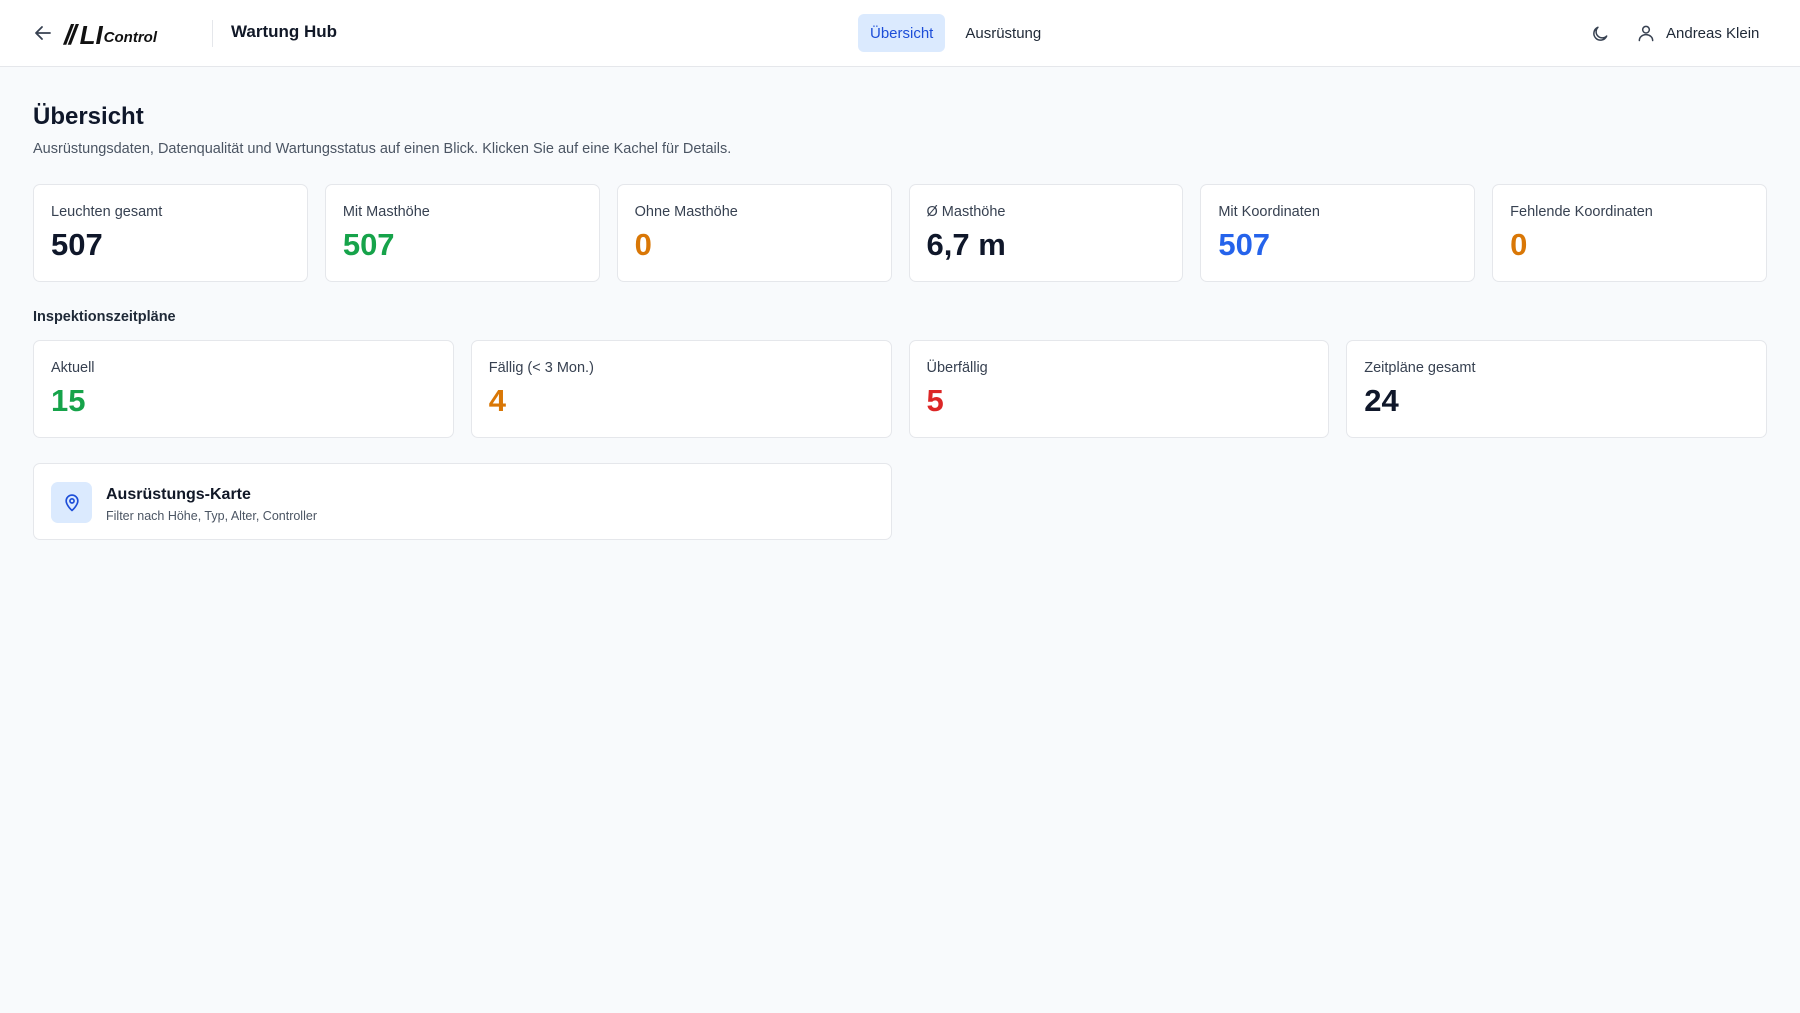 The width and height of the screenshot is (1800, 1013). What do you see at coordinates (1269, 212) in the screenshot?
I see `stat-label: Mit Koordinaten` at bounding box center [1269, 212].